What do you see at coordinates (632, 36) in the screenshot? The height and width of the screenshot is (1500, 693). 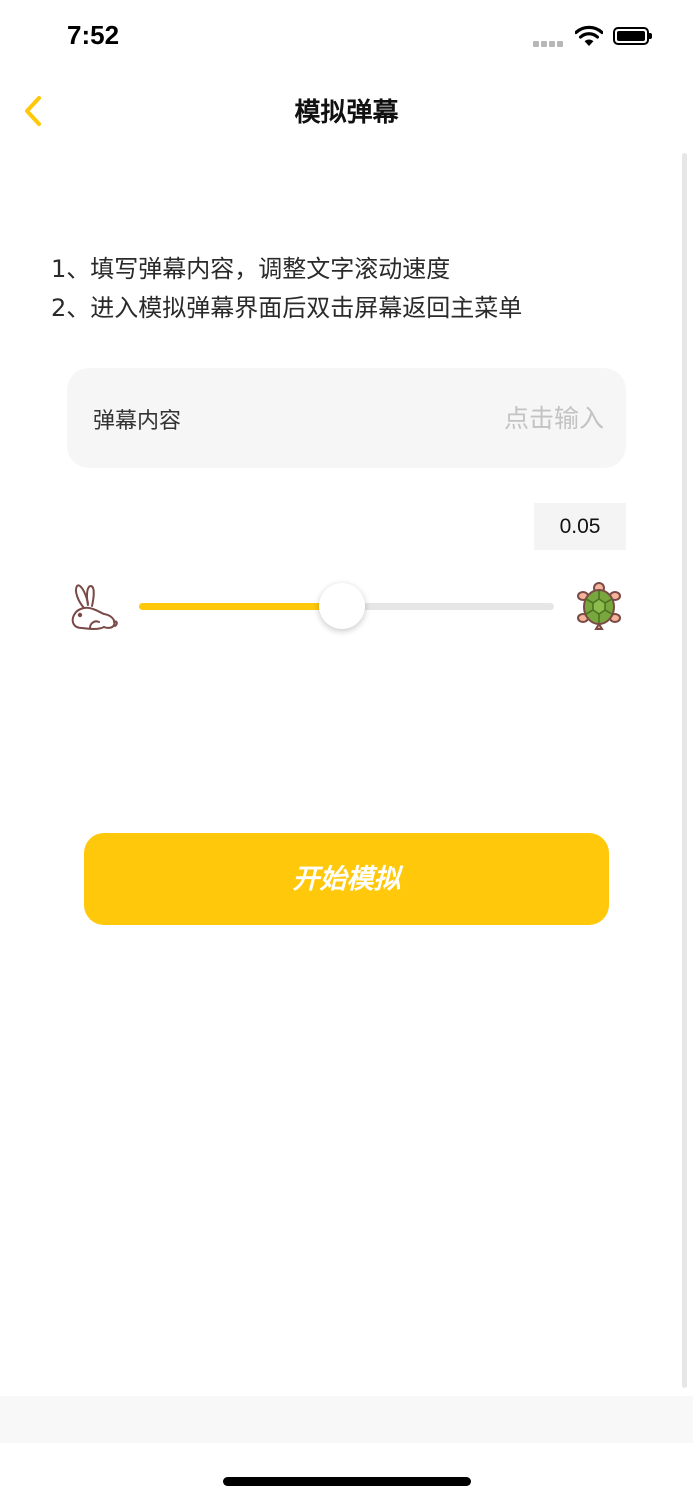 I see `battery-icon` at bounding box center [632, 36].